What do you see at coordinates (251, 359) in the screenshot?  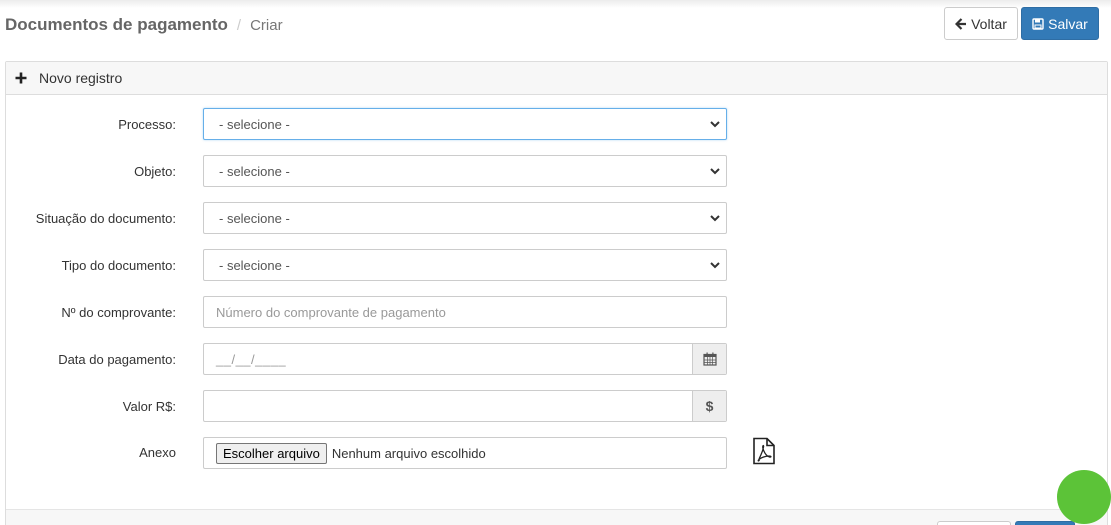 I see `data-mask: __/__/____` at bounding box center [251, 359].